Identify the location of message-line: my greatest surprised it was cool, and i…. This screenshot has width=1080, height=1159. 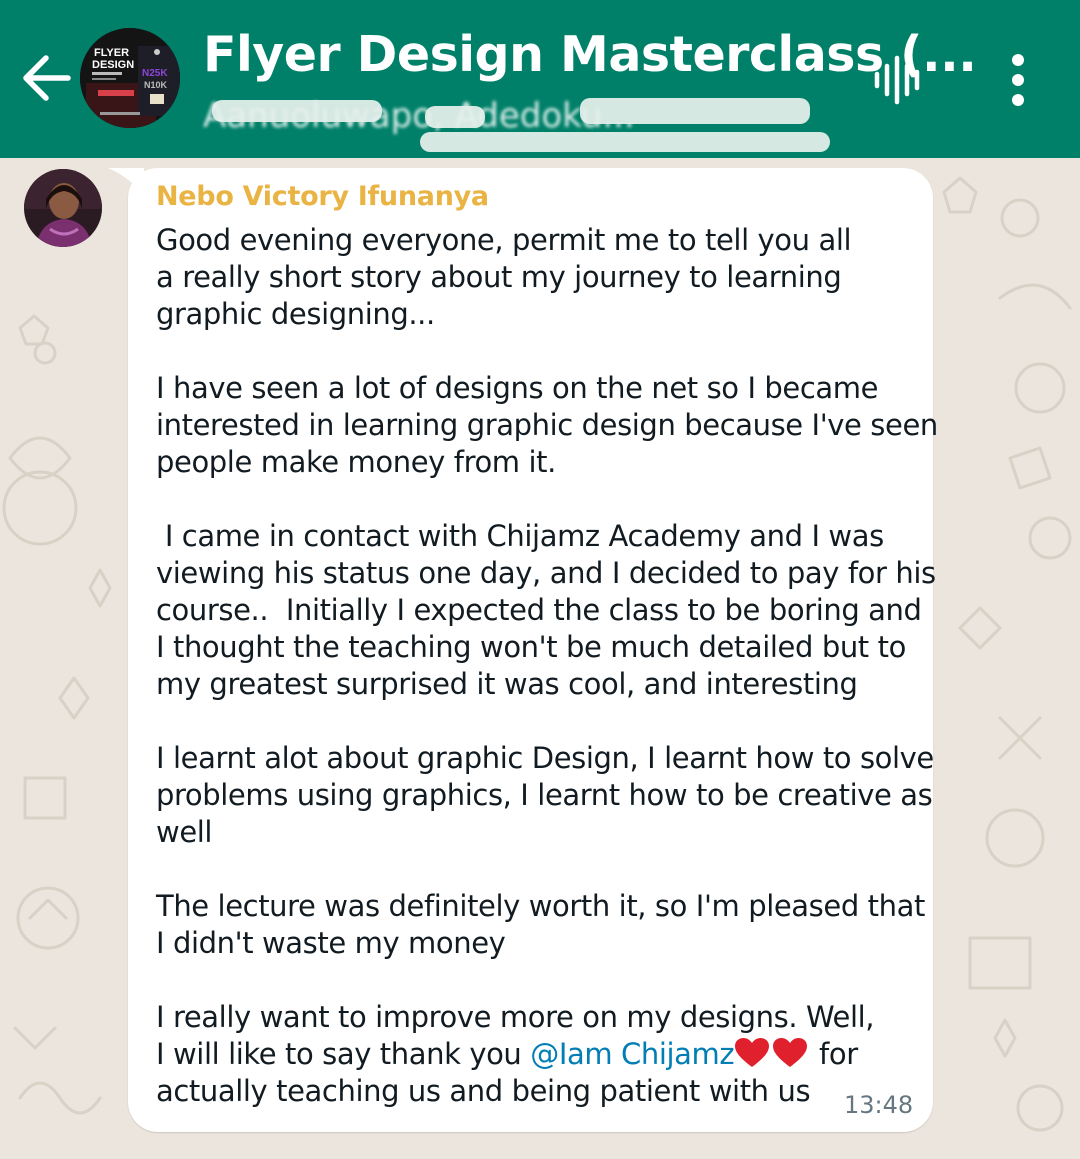
(507, 684).